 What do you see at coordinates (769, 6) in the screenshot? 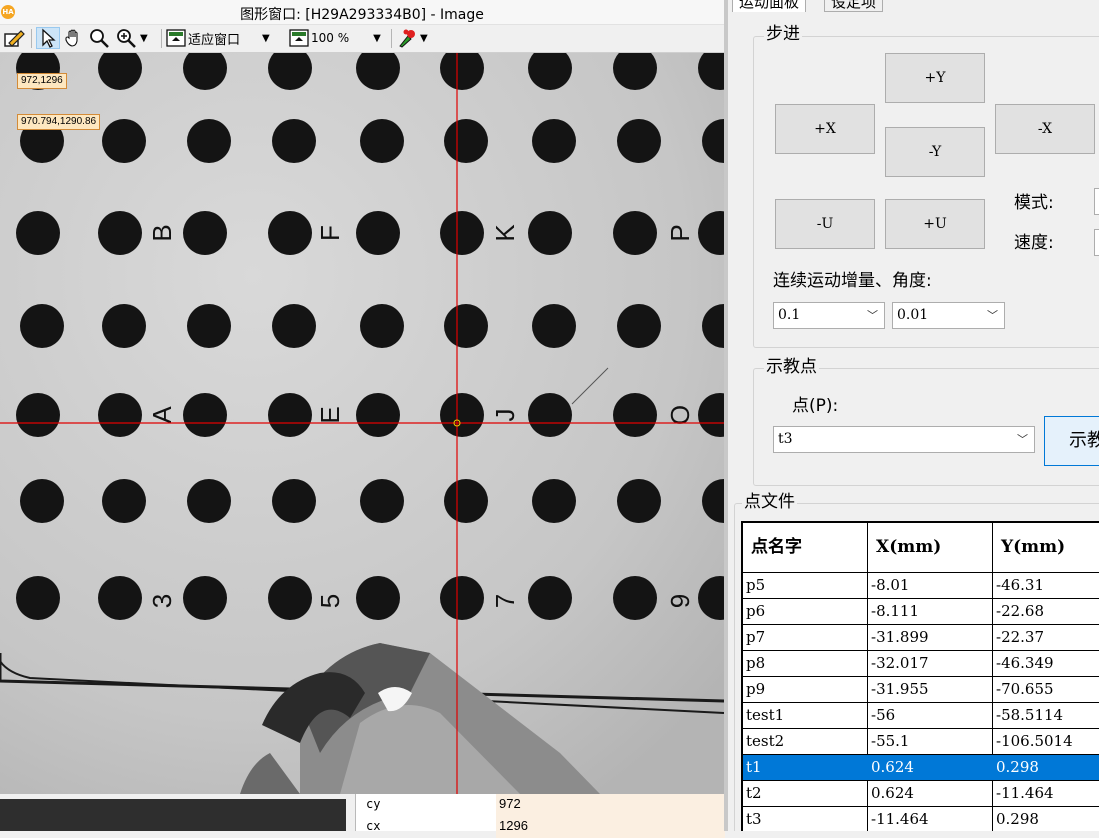
I see `tab-motion-panel: 运动面板` at bounding box center [769, 6].